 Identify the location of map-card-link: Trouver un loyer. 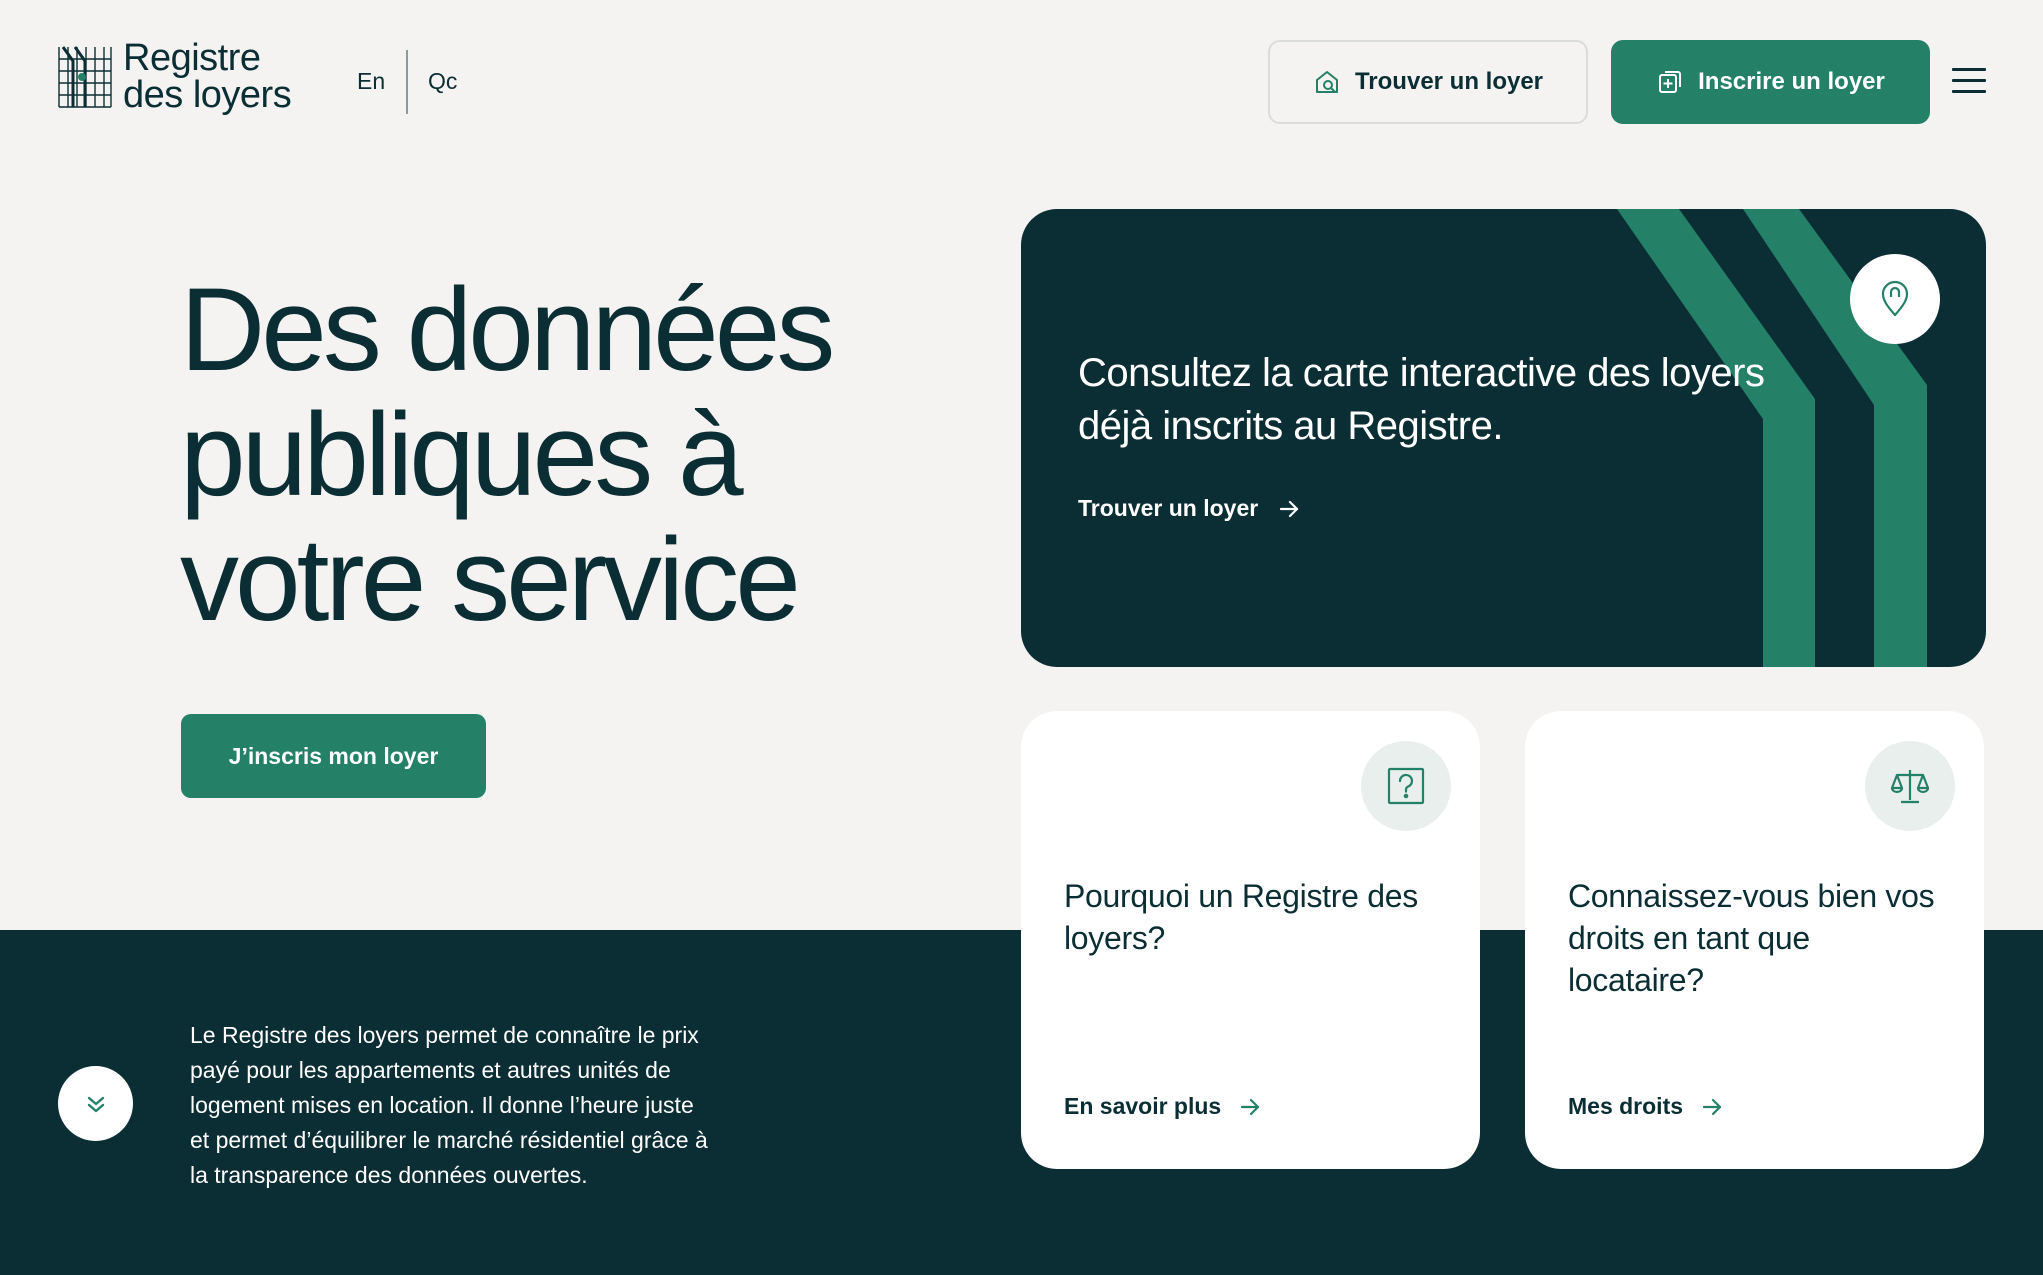
(1189, 508).